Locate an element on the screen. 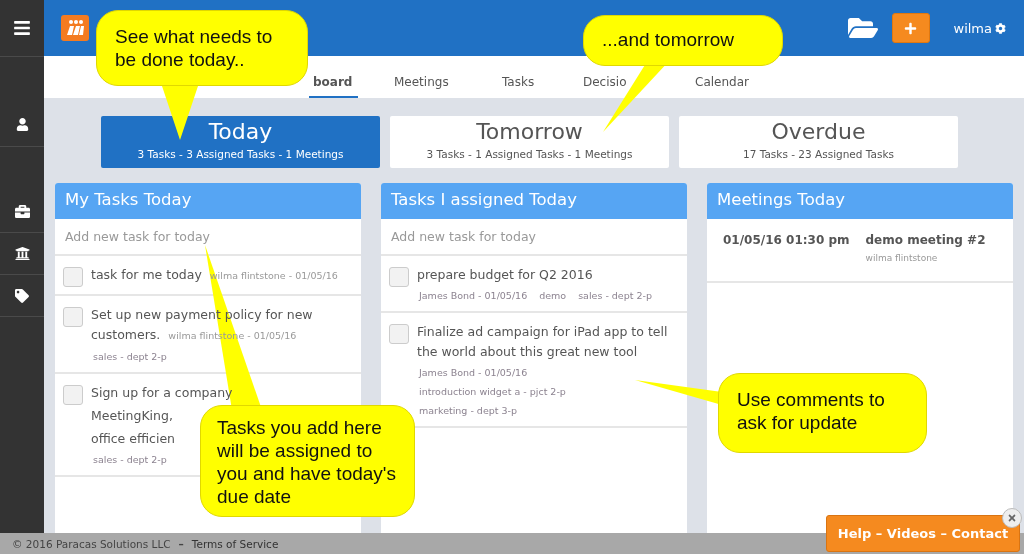  task-tag: introduction widget a - pjct 2-p is located at coordinates (492, 392).